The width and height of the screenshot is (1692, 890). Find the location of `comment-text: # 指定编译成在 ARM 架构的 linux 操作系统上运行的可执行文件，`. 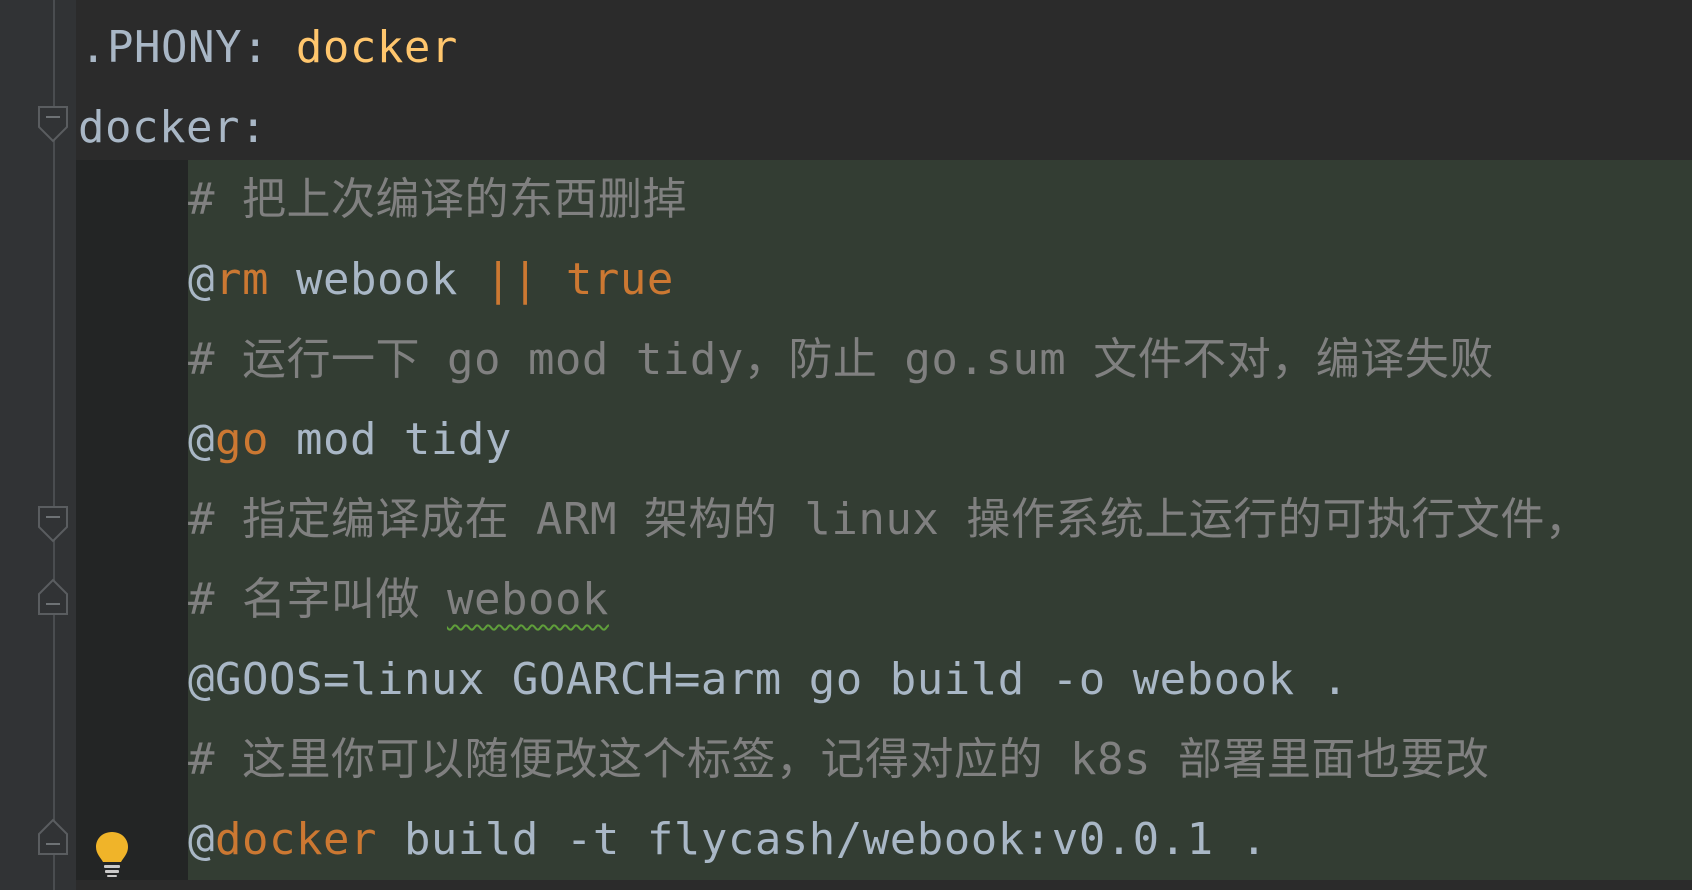

comment-text: # 指定编译成在 ARM 架构的 linux 操作系统上运行的可执行文件， is located at coordinates (889, 519).